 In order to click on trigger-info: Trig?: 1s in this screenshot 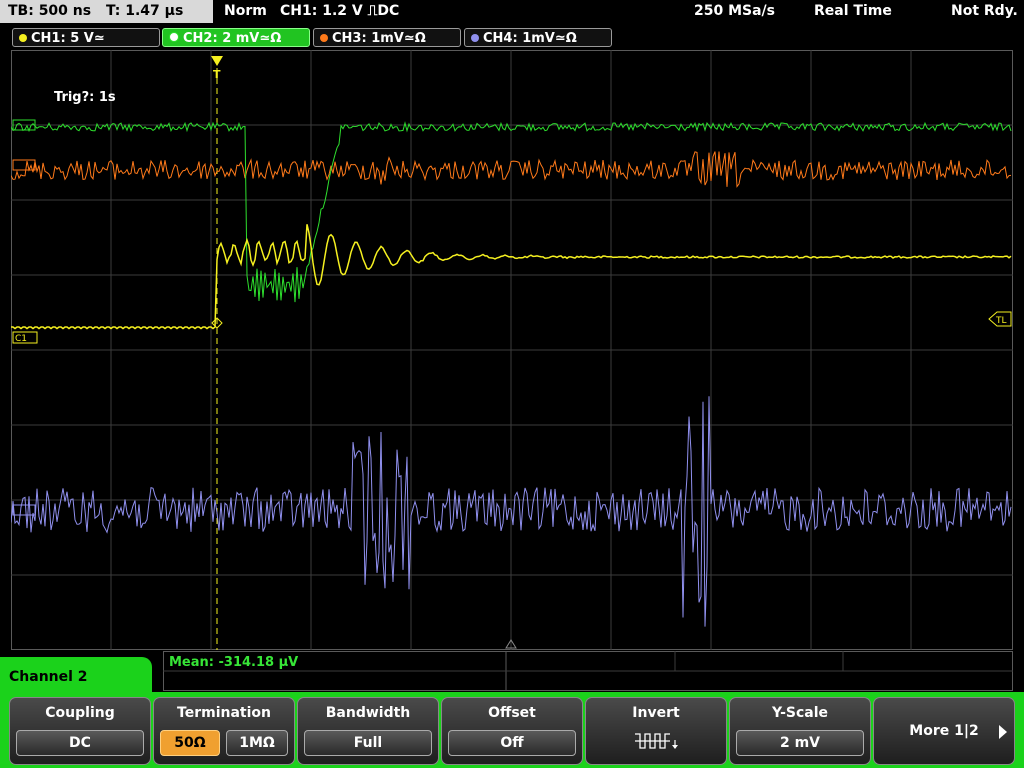, I will do `click(85, 97)`.